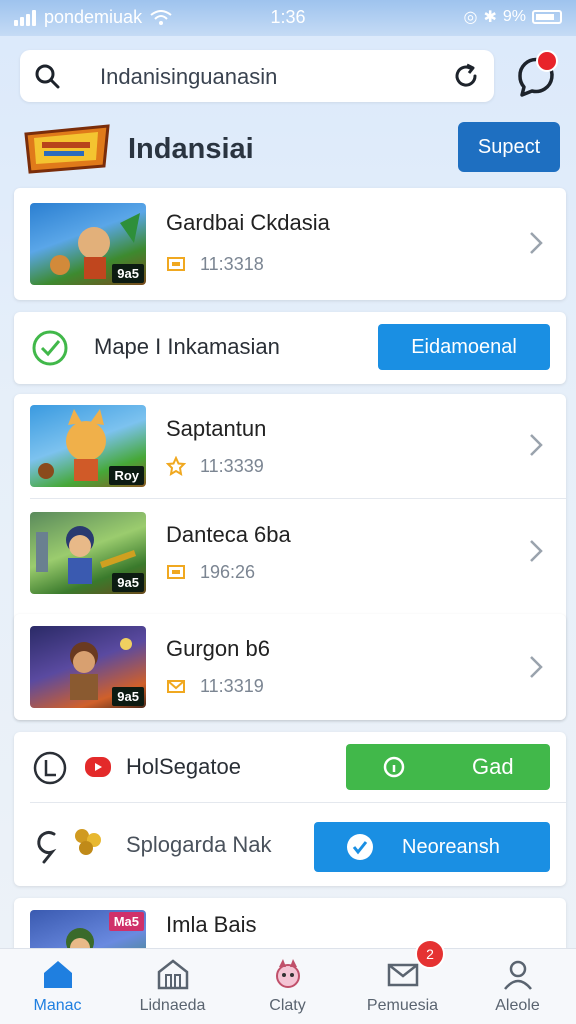 This screenshot has height=1024, width=576. What do you see at coordinates (191, 149) in the screenshot?
I see `page-title: Indansiai` at bounding box center [191, 149].